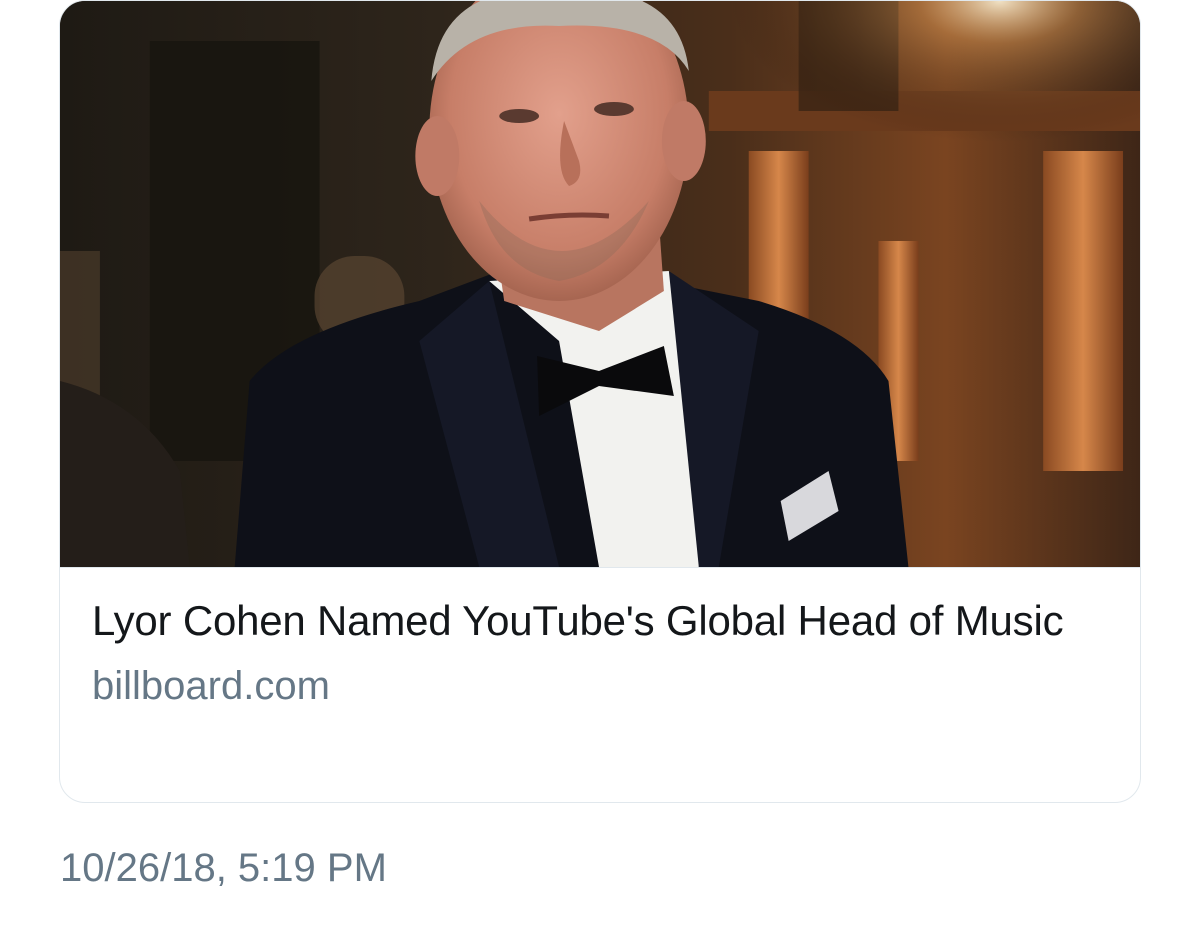 The image size is (1200, 933). What do you see at coordinates (600, 686) in the screenshot?
I see `card-domain: billboard.com` at bounding box center [600, 686].